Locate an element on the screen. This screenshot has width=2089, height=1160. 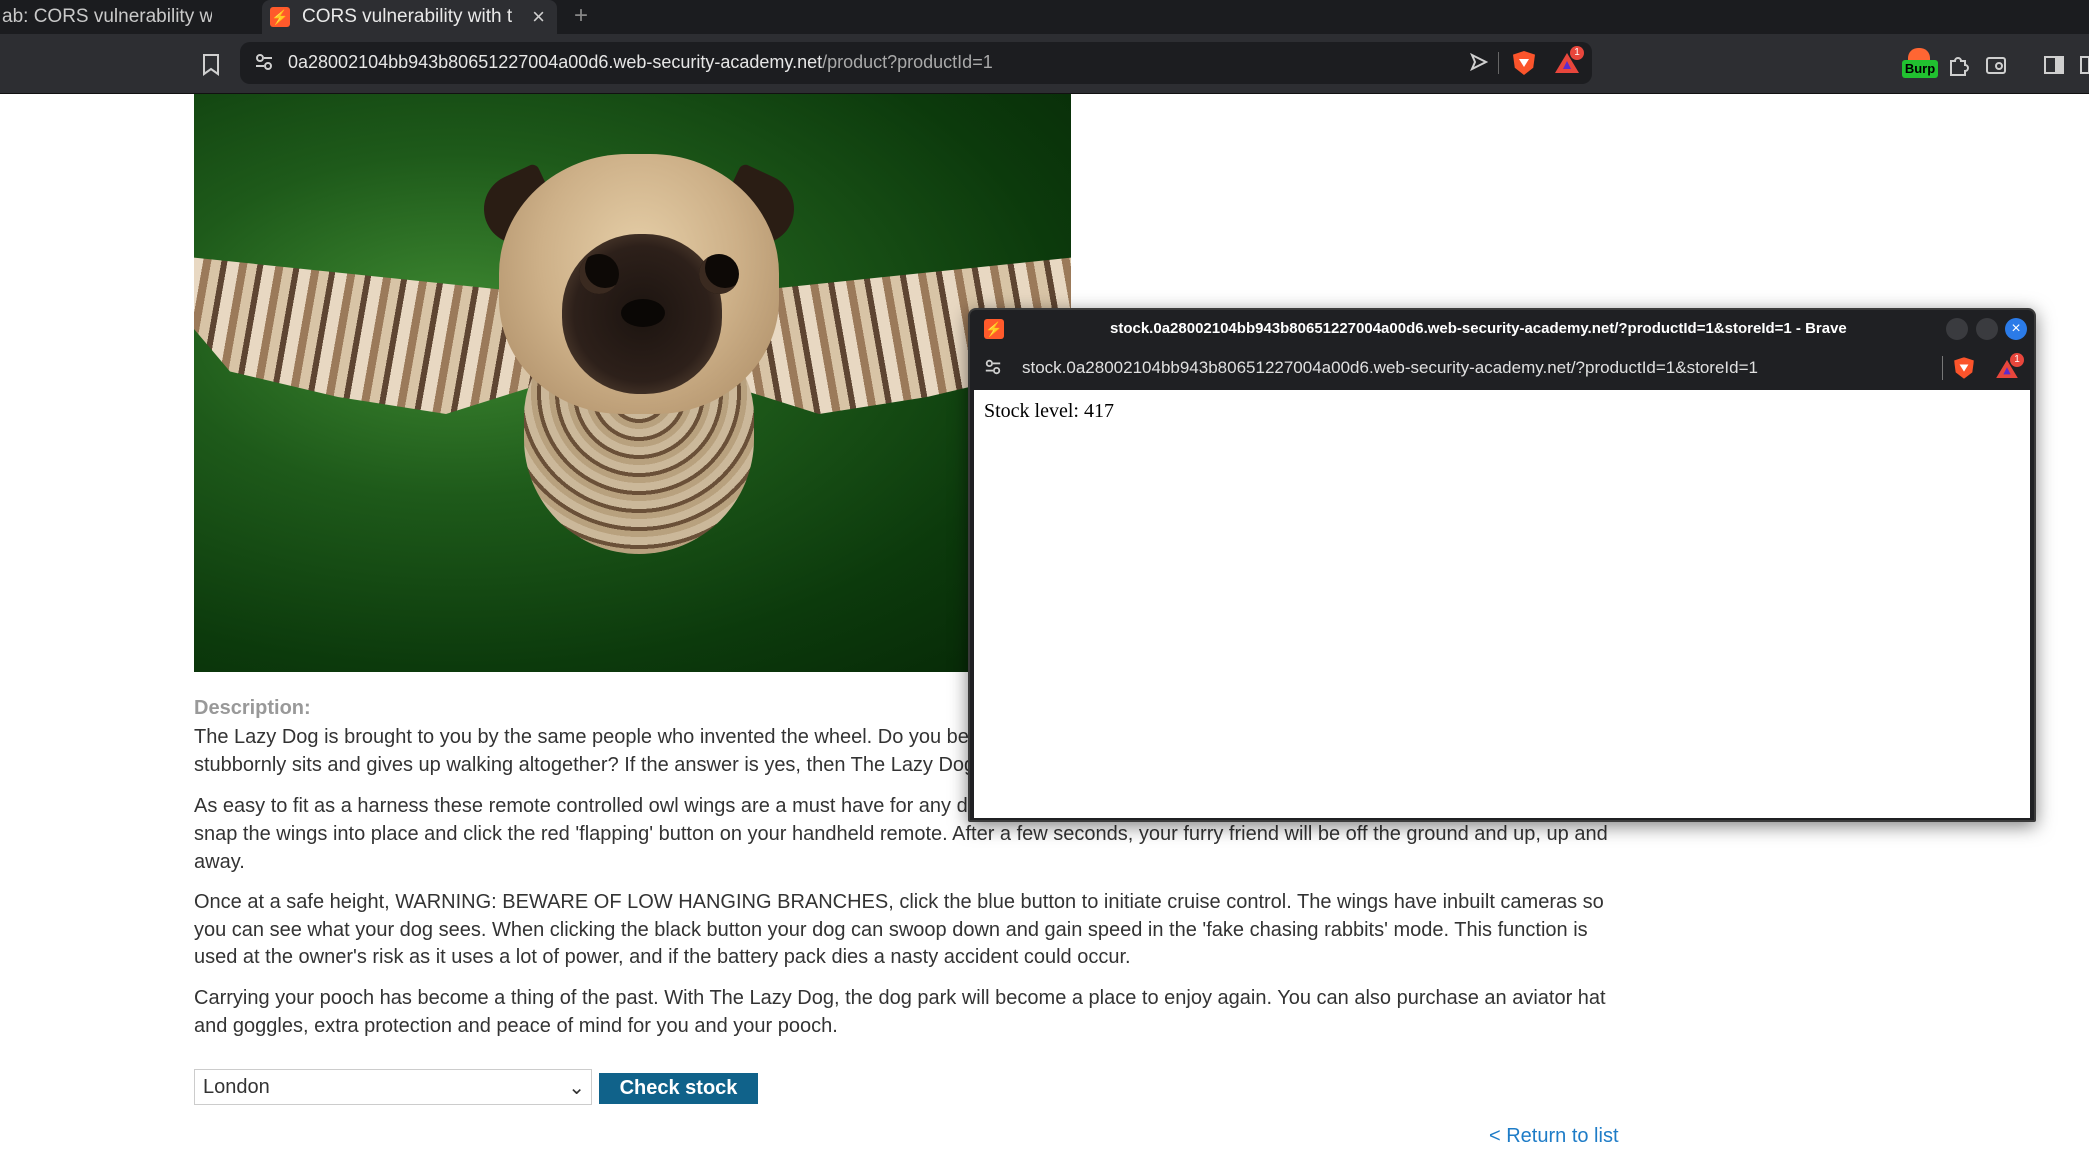
burp-label: Burp is located at coordinates (1920, 69).